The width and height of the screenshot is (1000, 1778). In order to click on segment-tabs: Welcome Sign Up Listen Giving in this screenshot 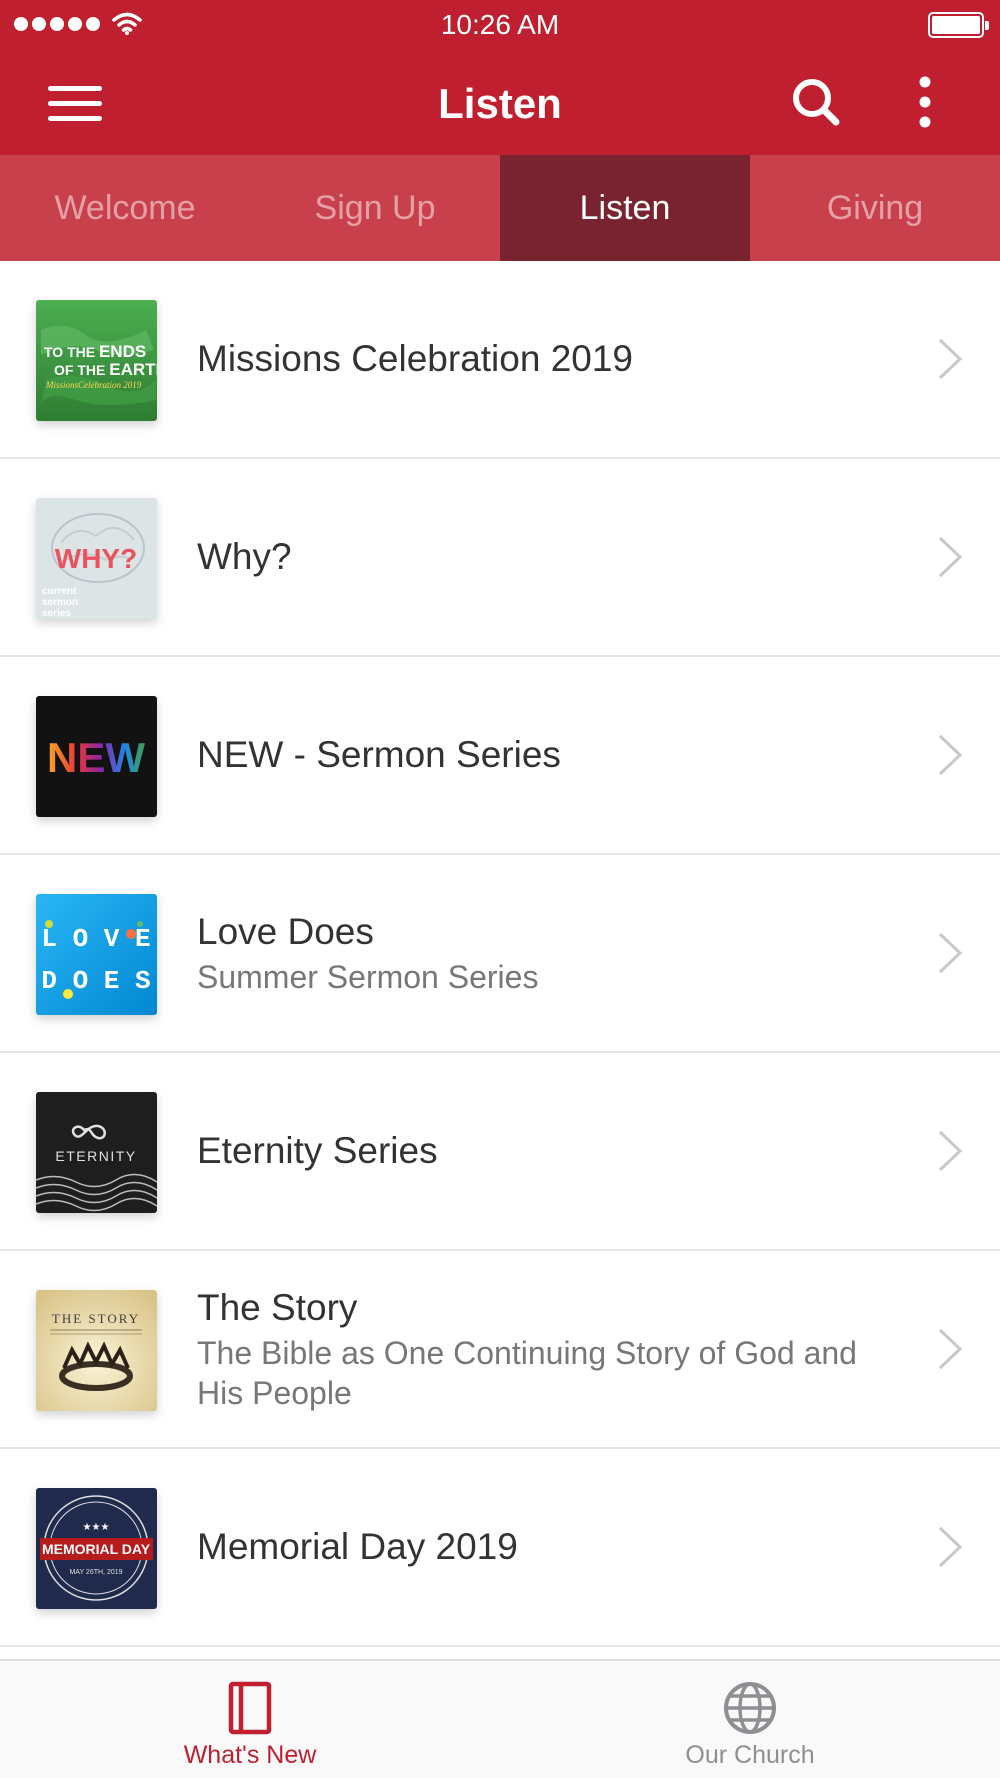, I will do `click(500, 208)`.